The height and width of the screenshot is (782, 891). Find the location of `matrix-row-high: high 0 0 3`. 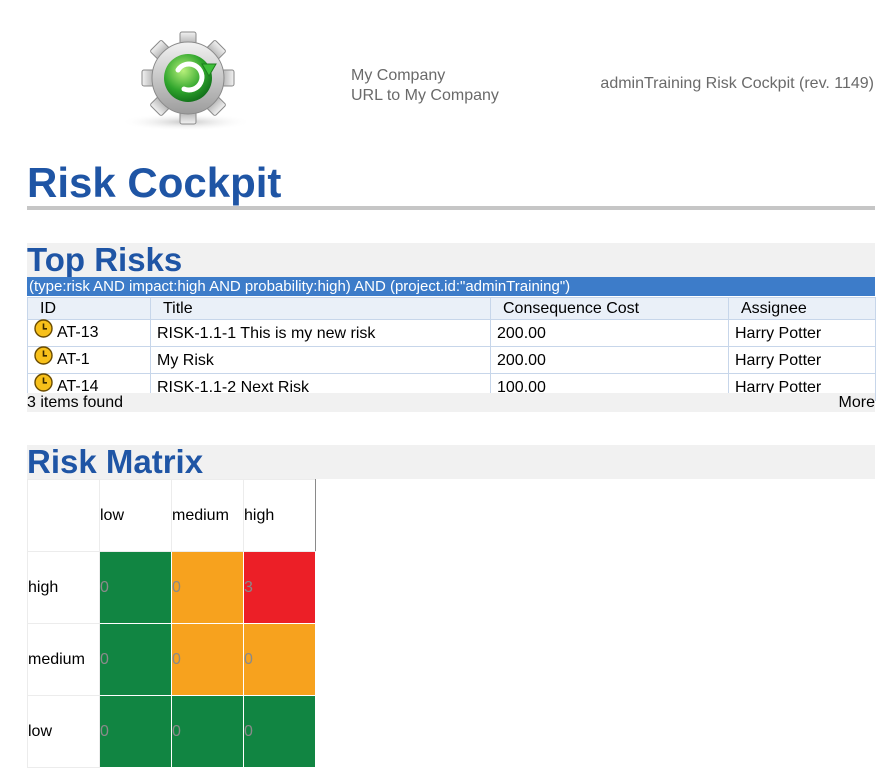

matrix-row-high: high 0 0 3 is located at coordinates (171, 587).